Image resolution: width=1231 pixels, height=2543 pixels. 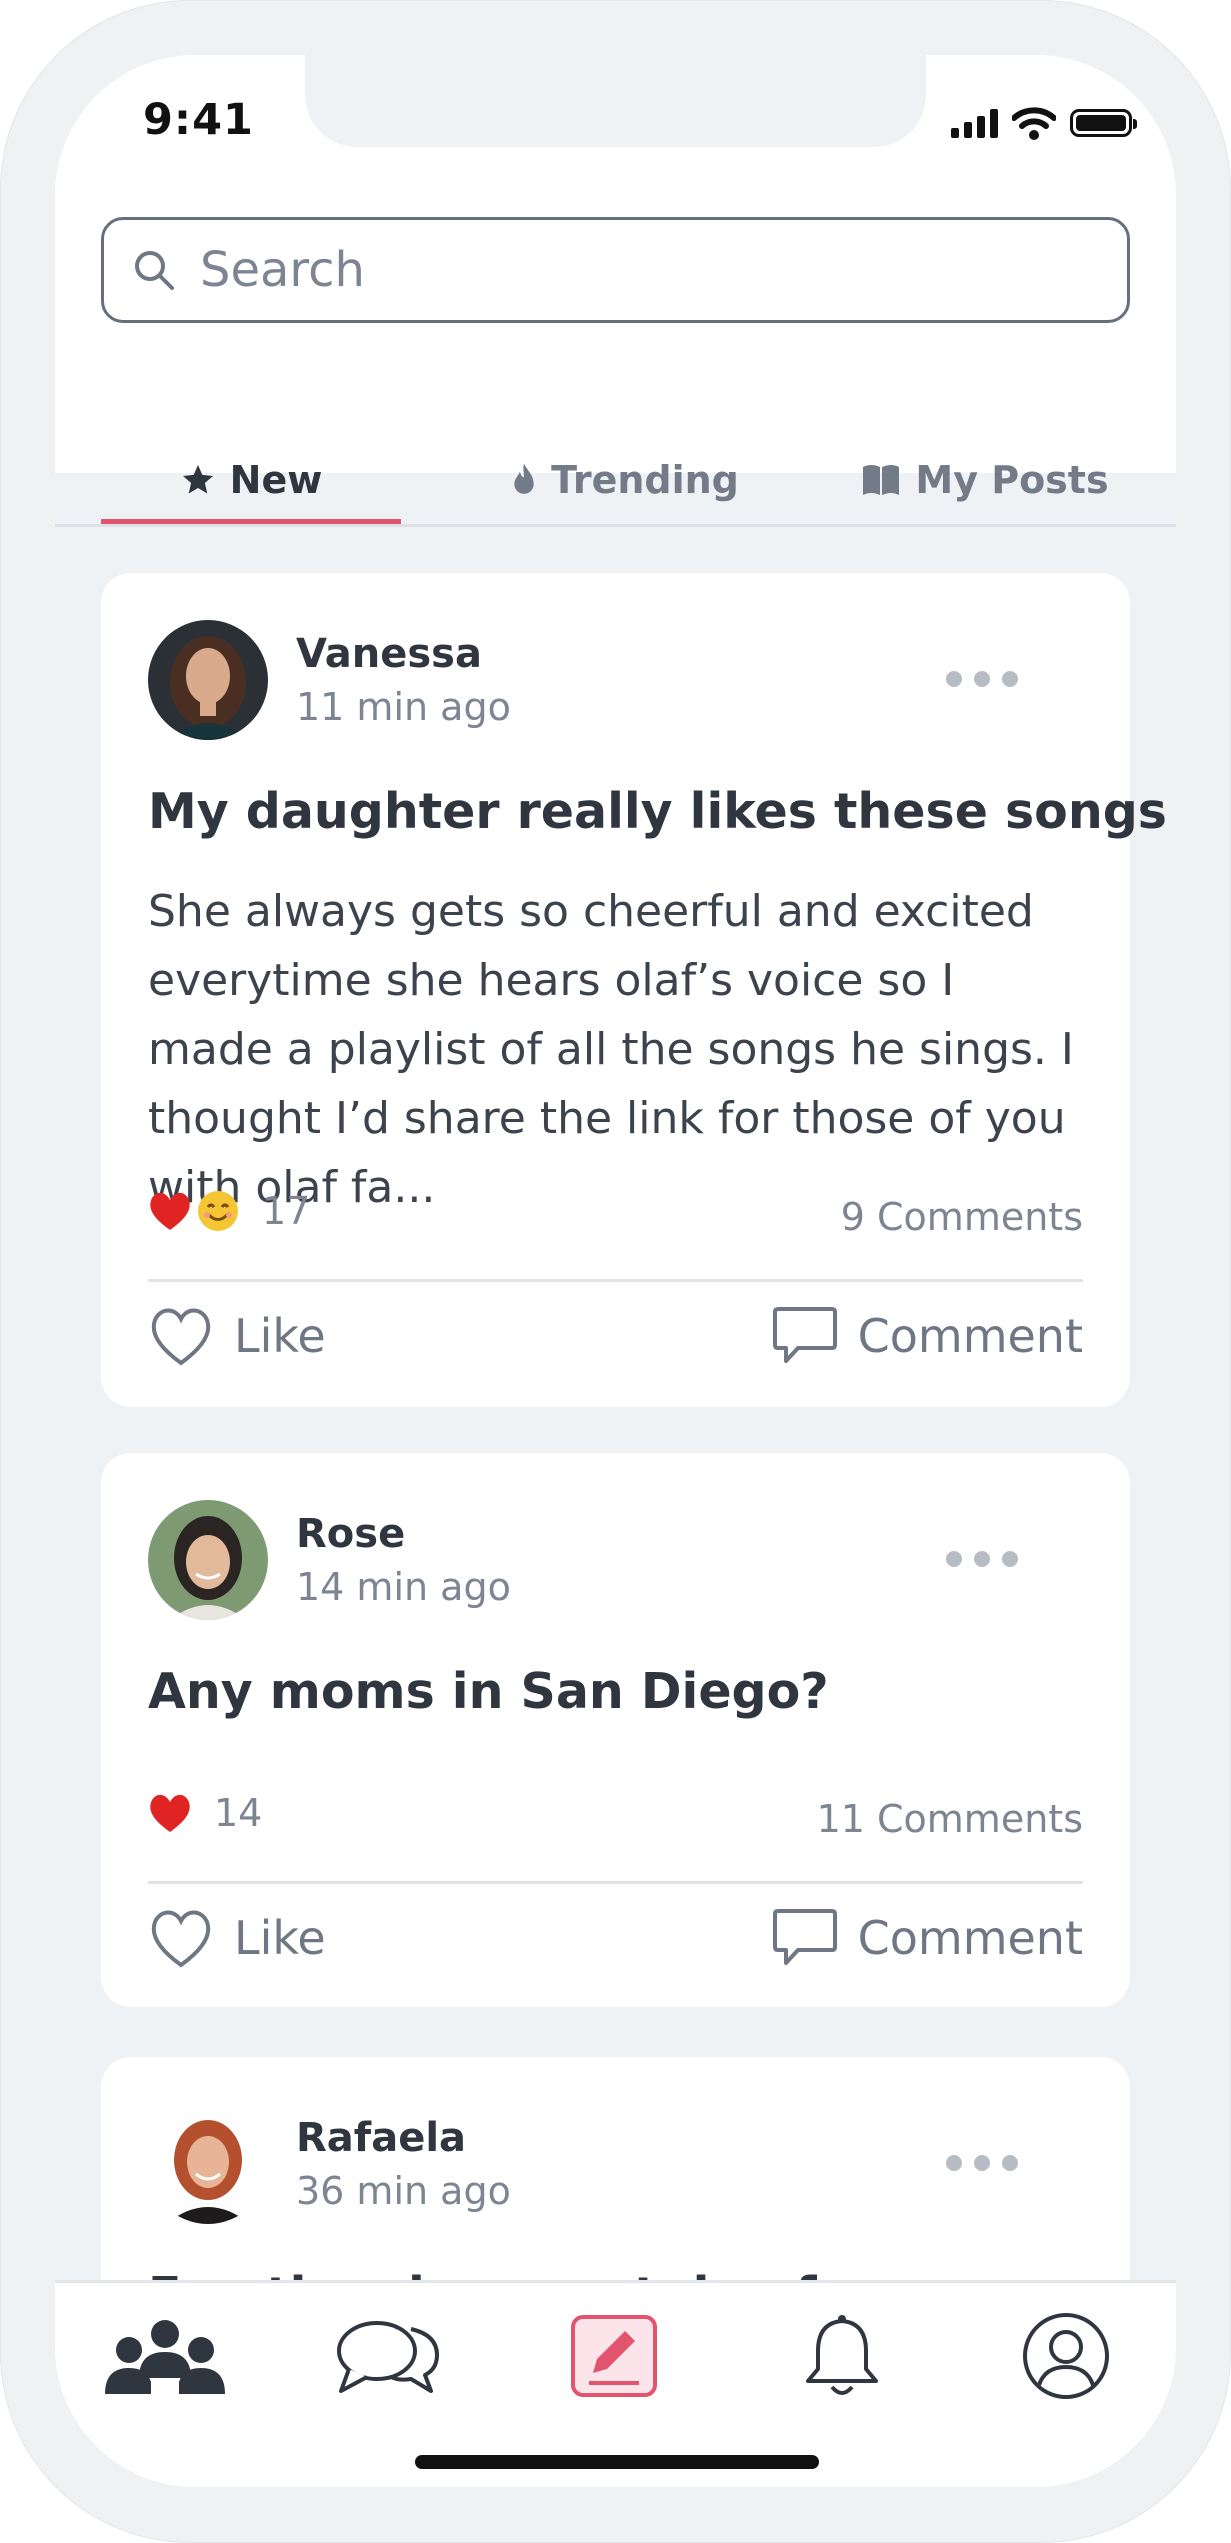 What do you see at coordinates (154, 270) in the screenshot?
I see `search-icon` at bounding box center [154, 270].